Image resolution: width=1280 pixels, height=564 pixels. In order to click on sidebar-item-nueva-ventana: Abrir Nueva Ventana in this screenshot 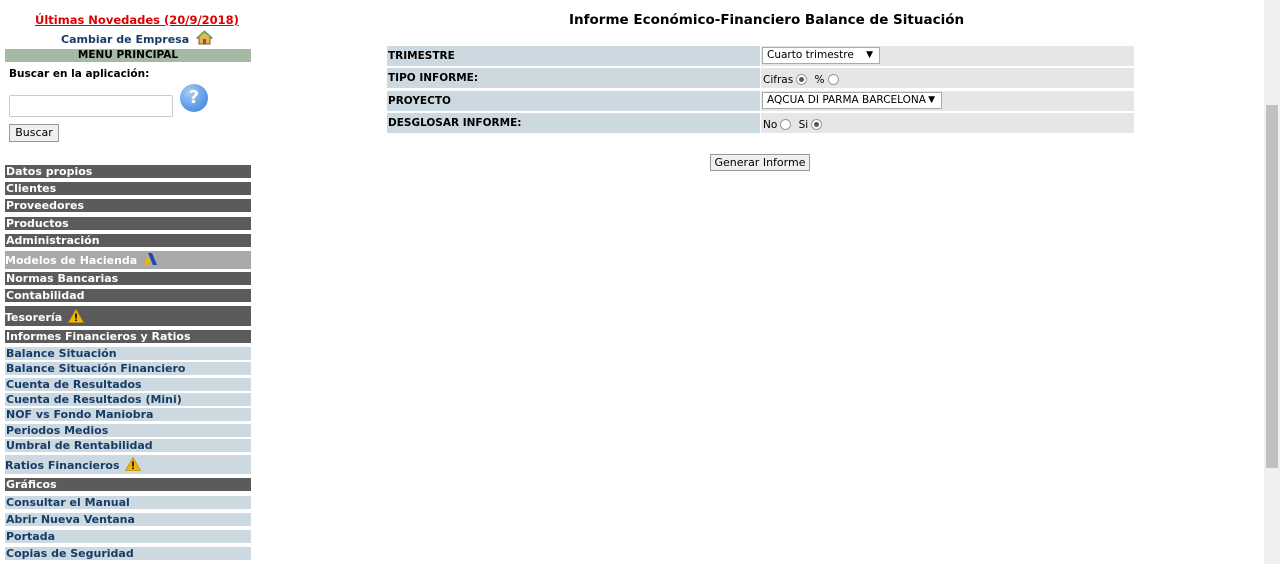, I will do `click(128, 519)`.